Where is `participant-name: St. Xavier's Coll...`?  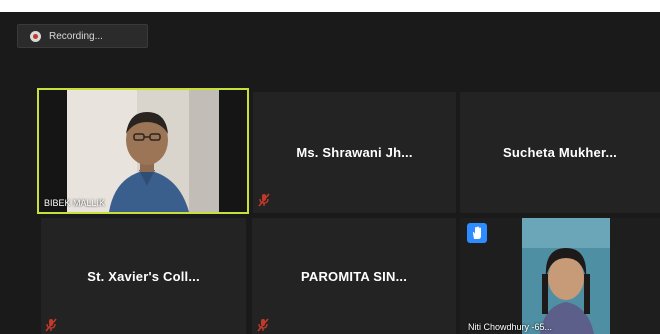 participant-name: St. Xavier's Coll... is located at coordinates (143, 276).